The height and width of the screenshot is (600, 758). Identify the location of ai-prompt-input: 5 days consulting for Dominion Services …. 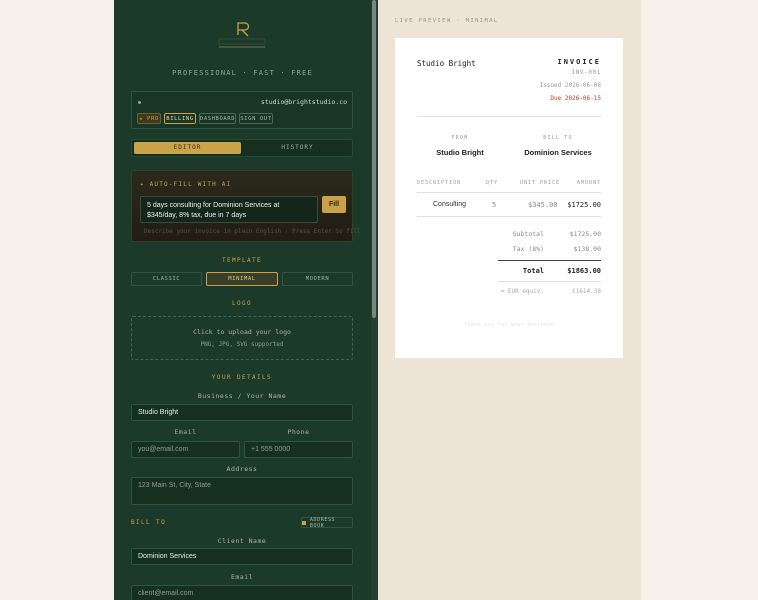
(229, 209).